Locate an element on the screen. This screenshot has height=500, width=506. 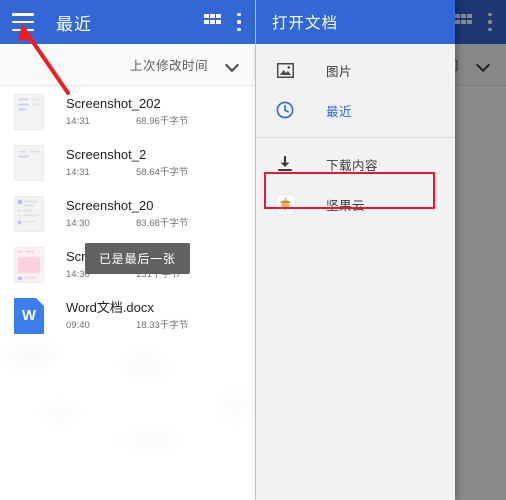
list-item: W Word文档.docx 09:40 18.33千字节 is located at coordinates (127, 315).